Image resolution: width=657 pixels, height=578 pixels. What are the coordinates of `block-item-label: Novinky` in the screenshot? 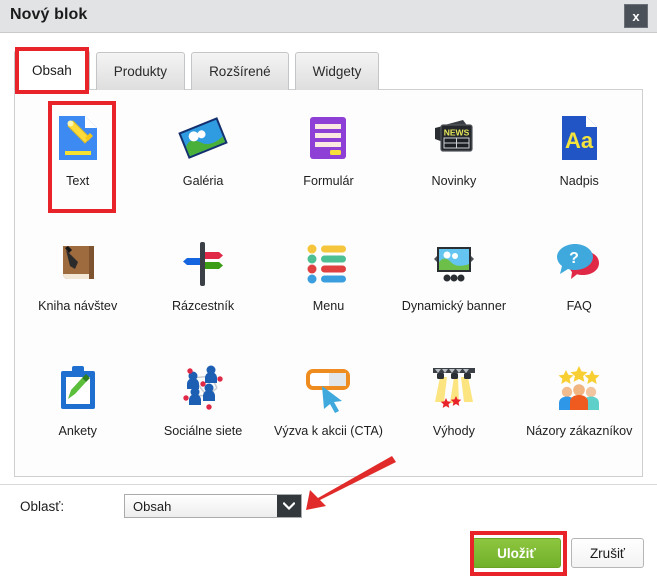 It's located at (454, 181).